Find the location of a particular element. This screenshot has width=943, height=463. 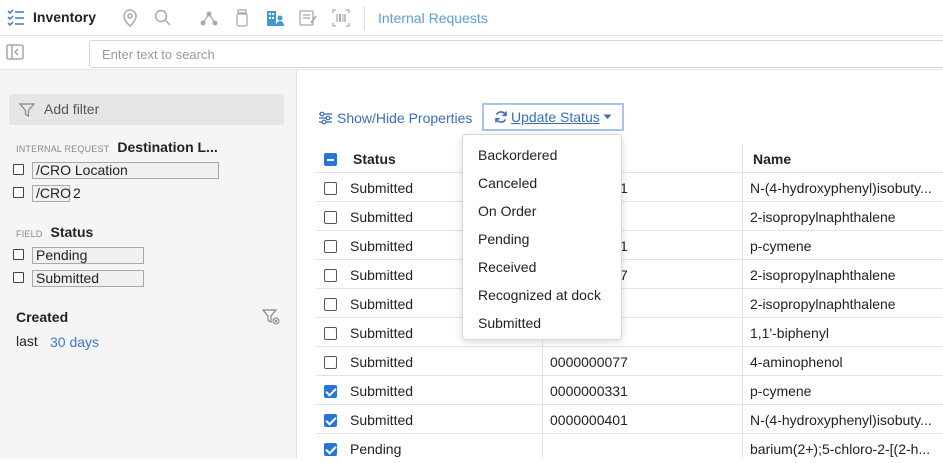

search-input is located at coordinates (516, 54).